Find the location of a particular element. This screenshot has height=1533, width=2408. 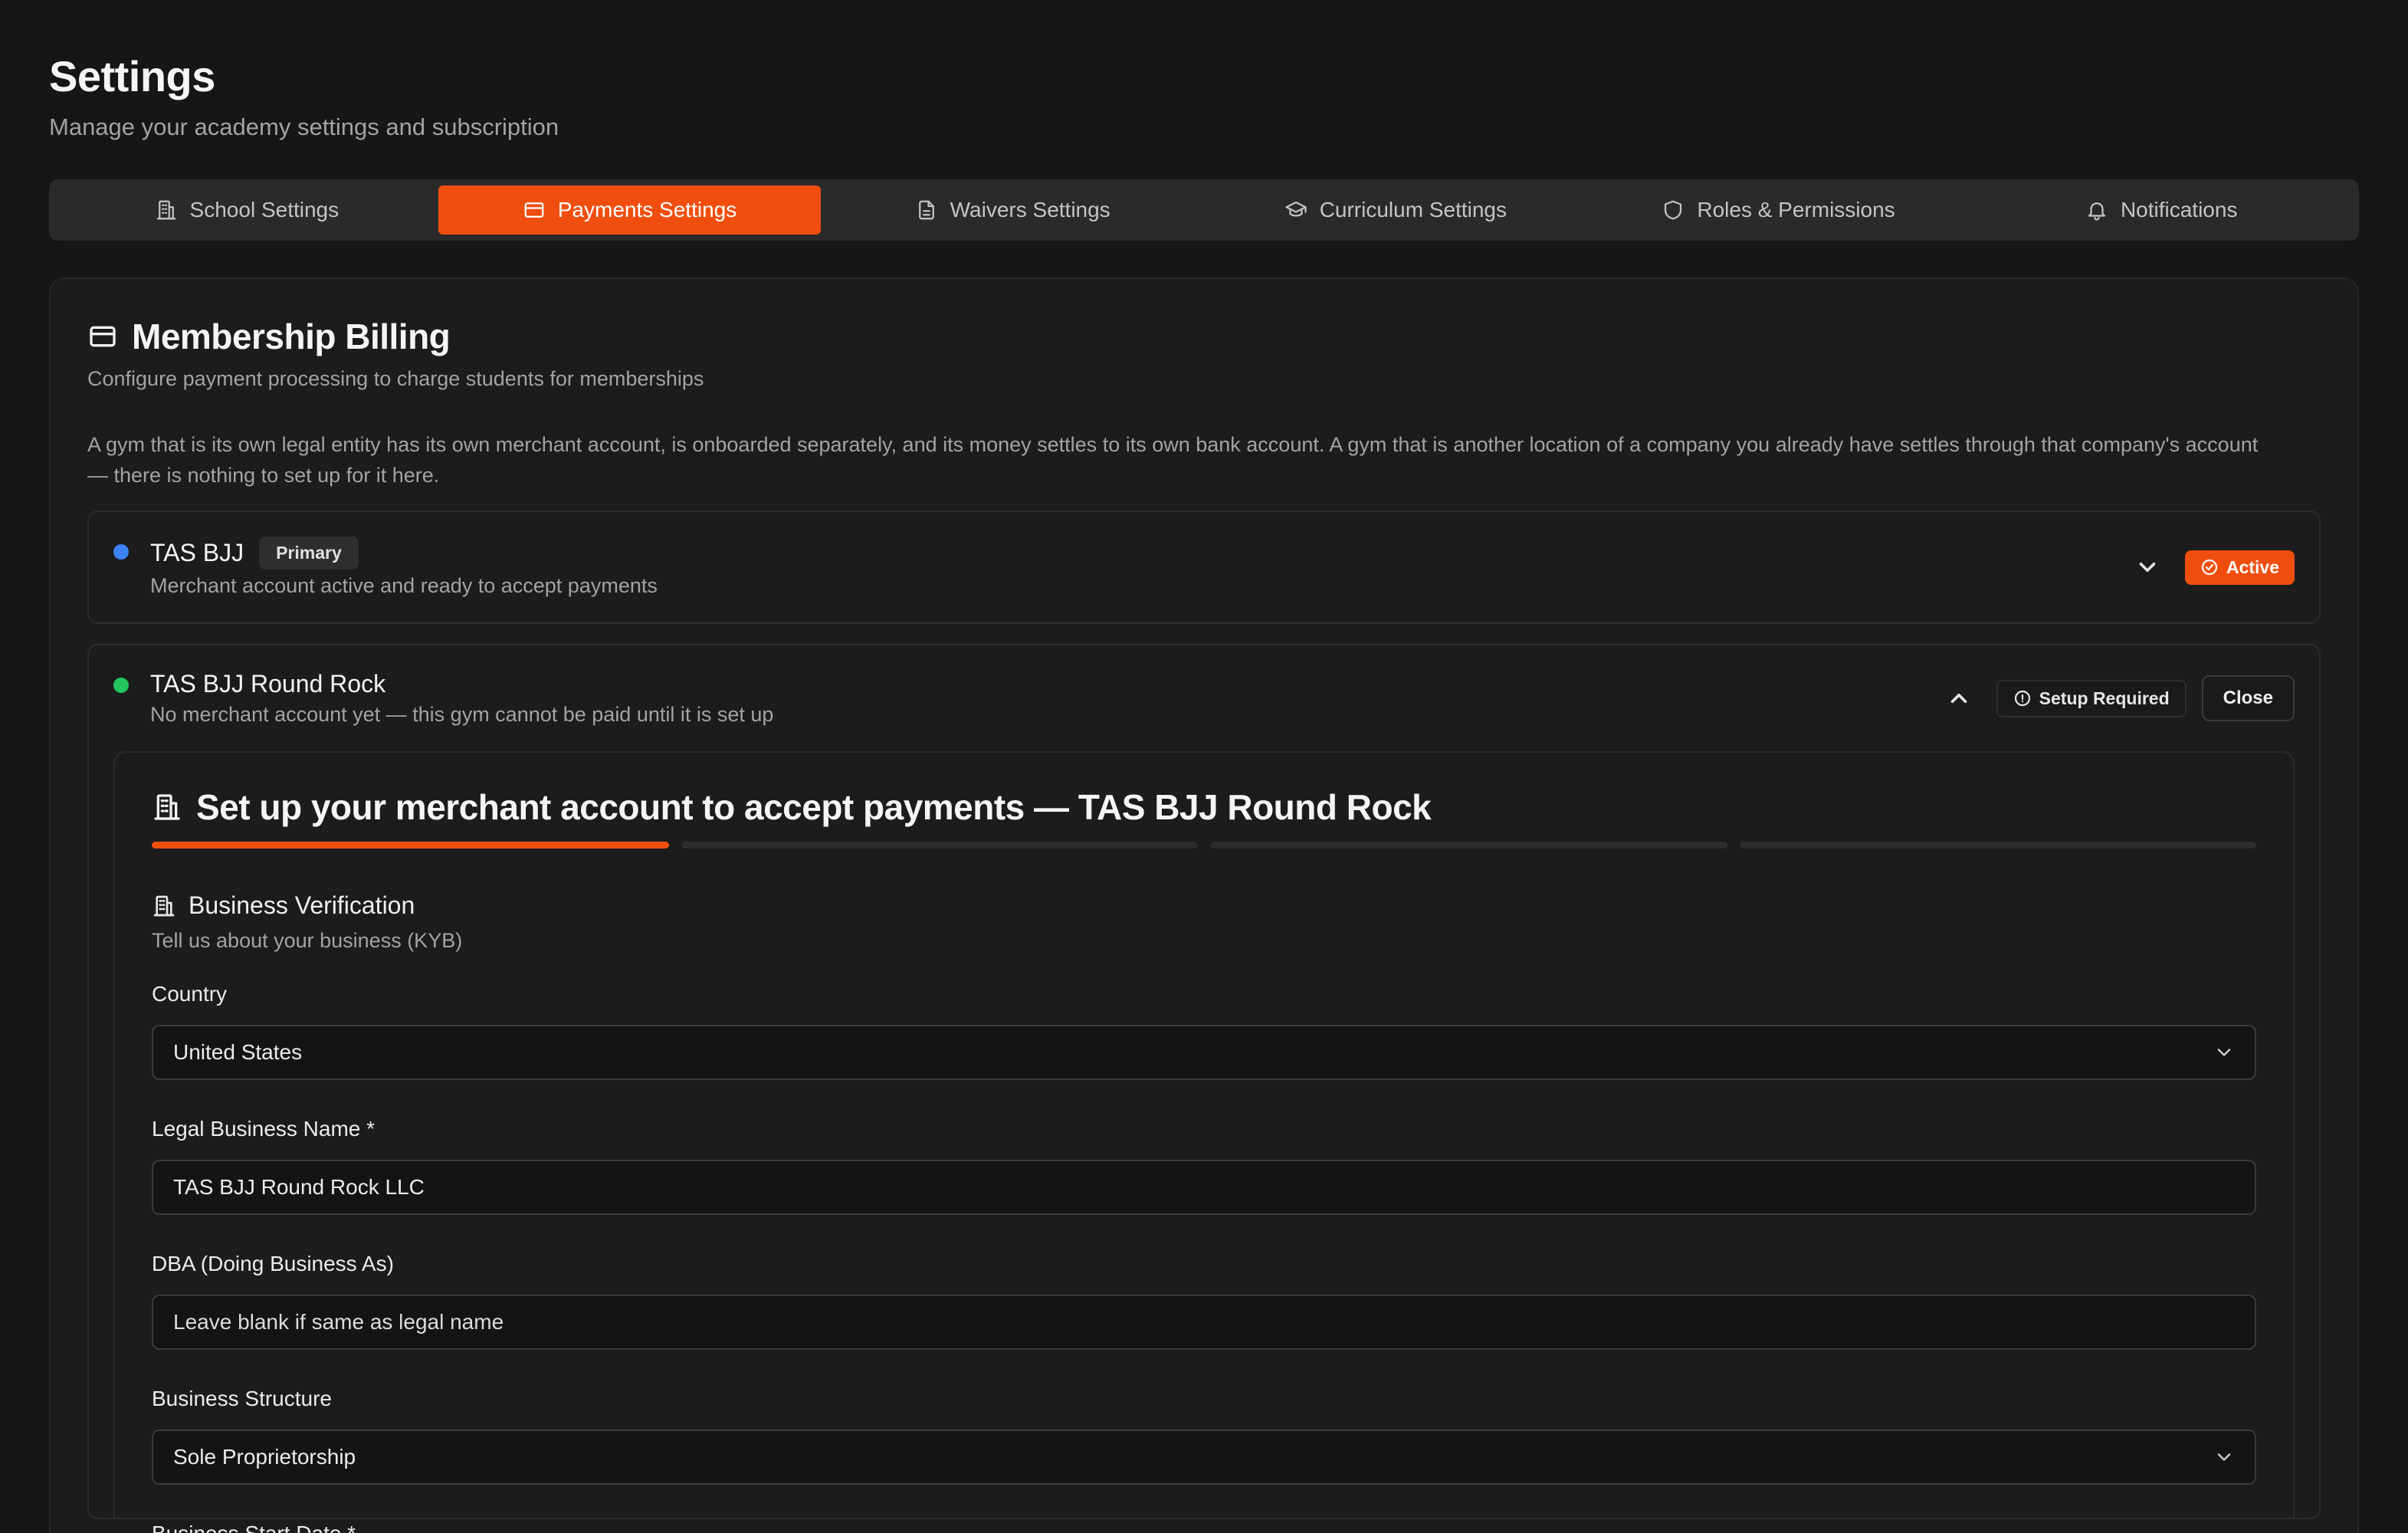

gym-name: TAS BJJ Round Rock is located at coordinates (268, 684).